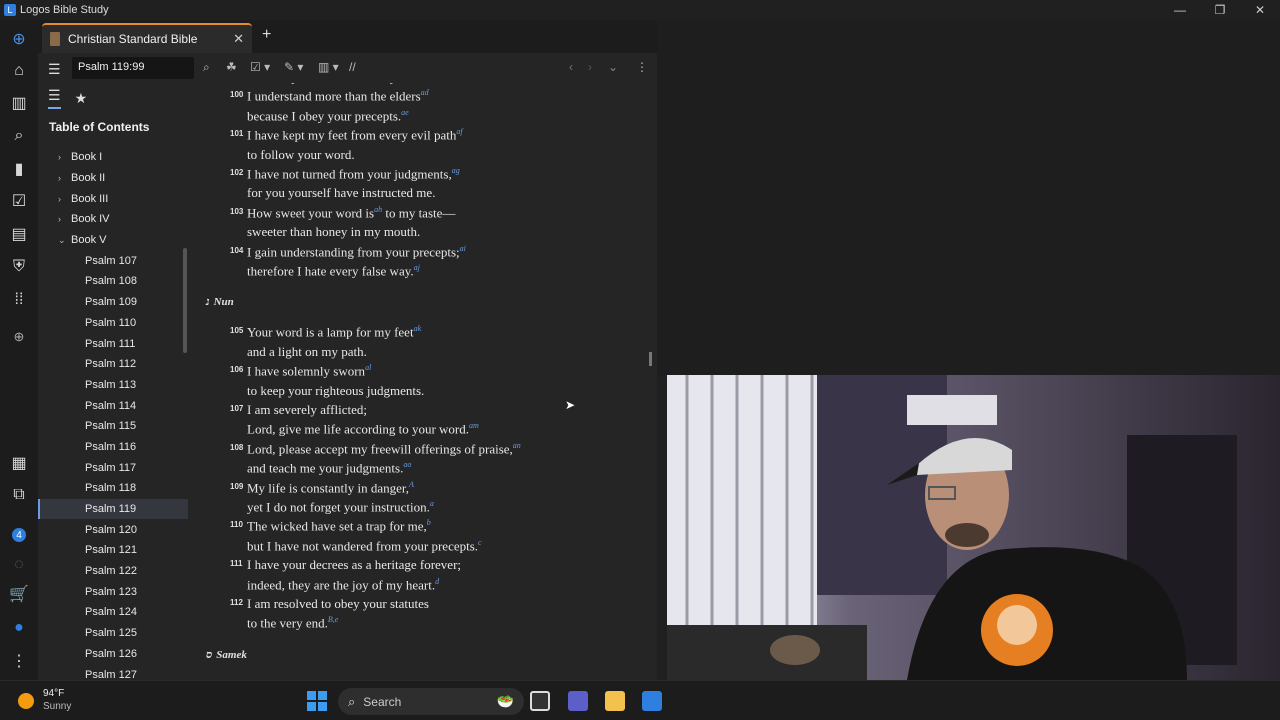 The height and width of the screenshot is (720, 1280). What do you see at coordinates (333, 619) in the screenshot?
I see `footnote-marker: B,e` at bounding box center [333, 619].